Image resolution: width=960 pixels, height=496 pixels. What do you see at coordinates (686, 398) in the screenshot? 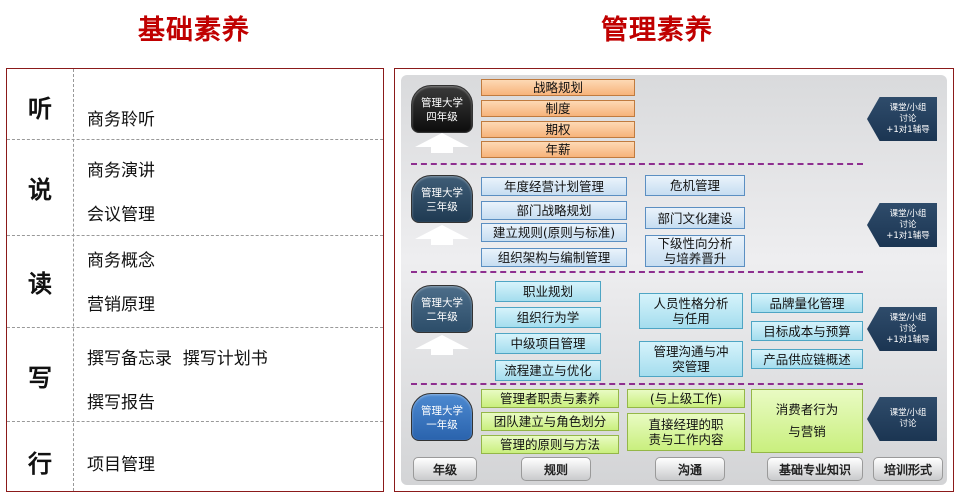
I see `communication-box: (与上级工作)` at bounding box center [686, 398].